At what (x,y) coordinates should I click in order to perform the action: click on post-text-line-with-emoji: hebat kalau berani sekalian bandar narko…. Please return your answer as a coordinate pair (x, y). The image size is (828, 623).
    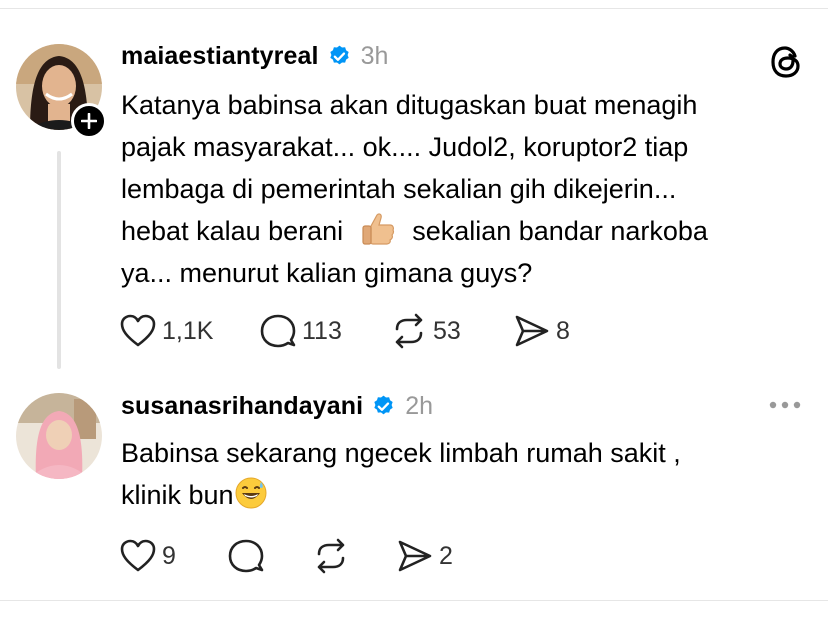
    Looking at the image, I should click on (461, 231).